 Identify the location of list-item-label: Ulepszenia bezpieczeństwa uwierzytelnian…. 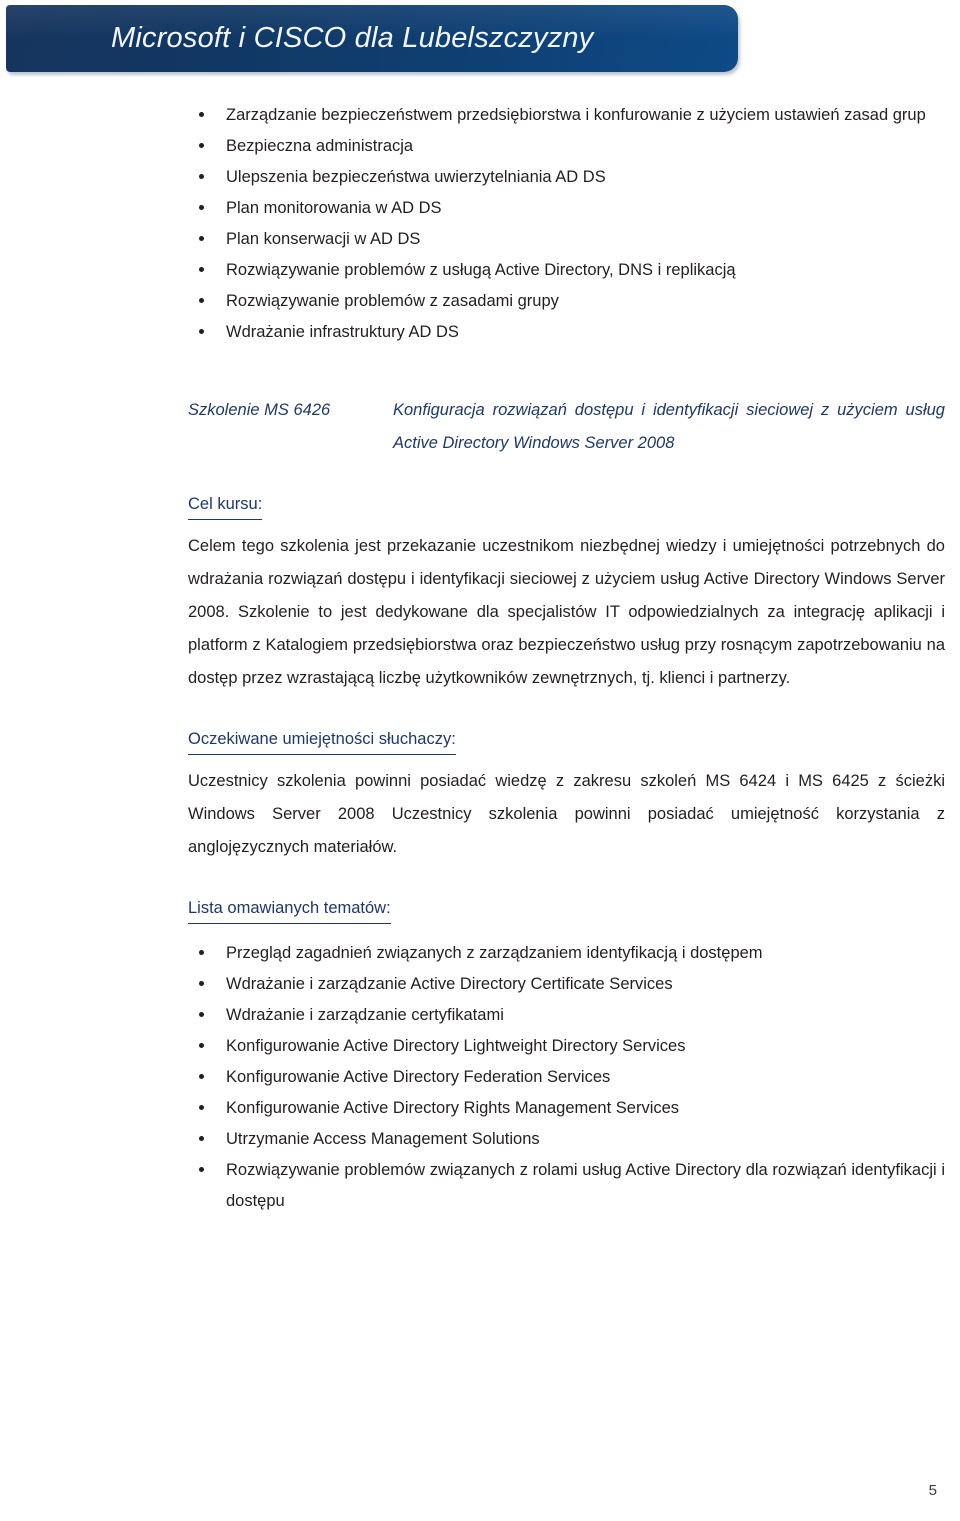
(416, 177).